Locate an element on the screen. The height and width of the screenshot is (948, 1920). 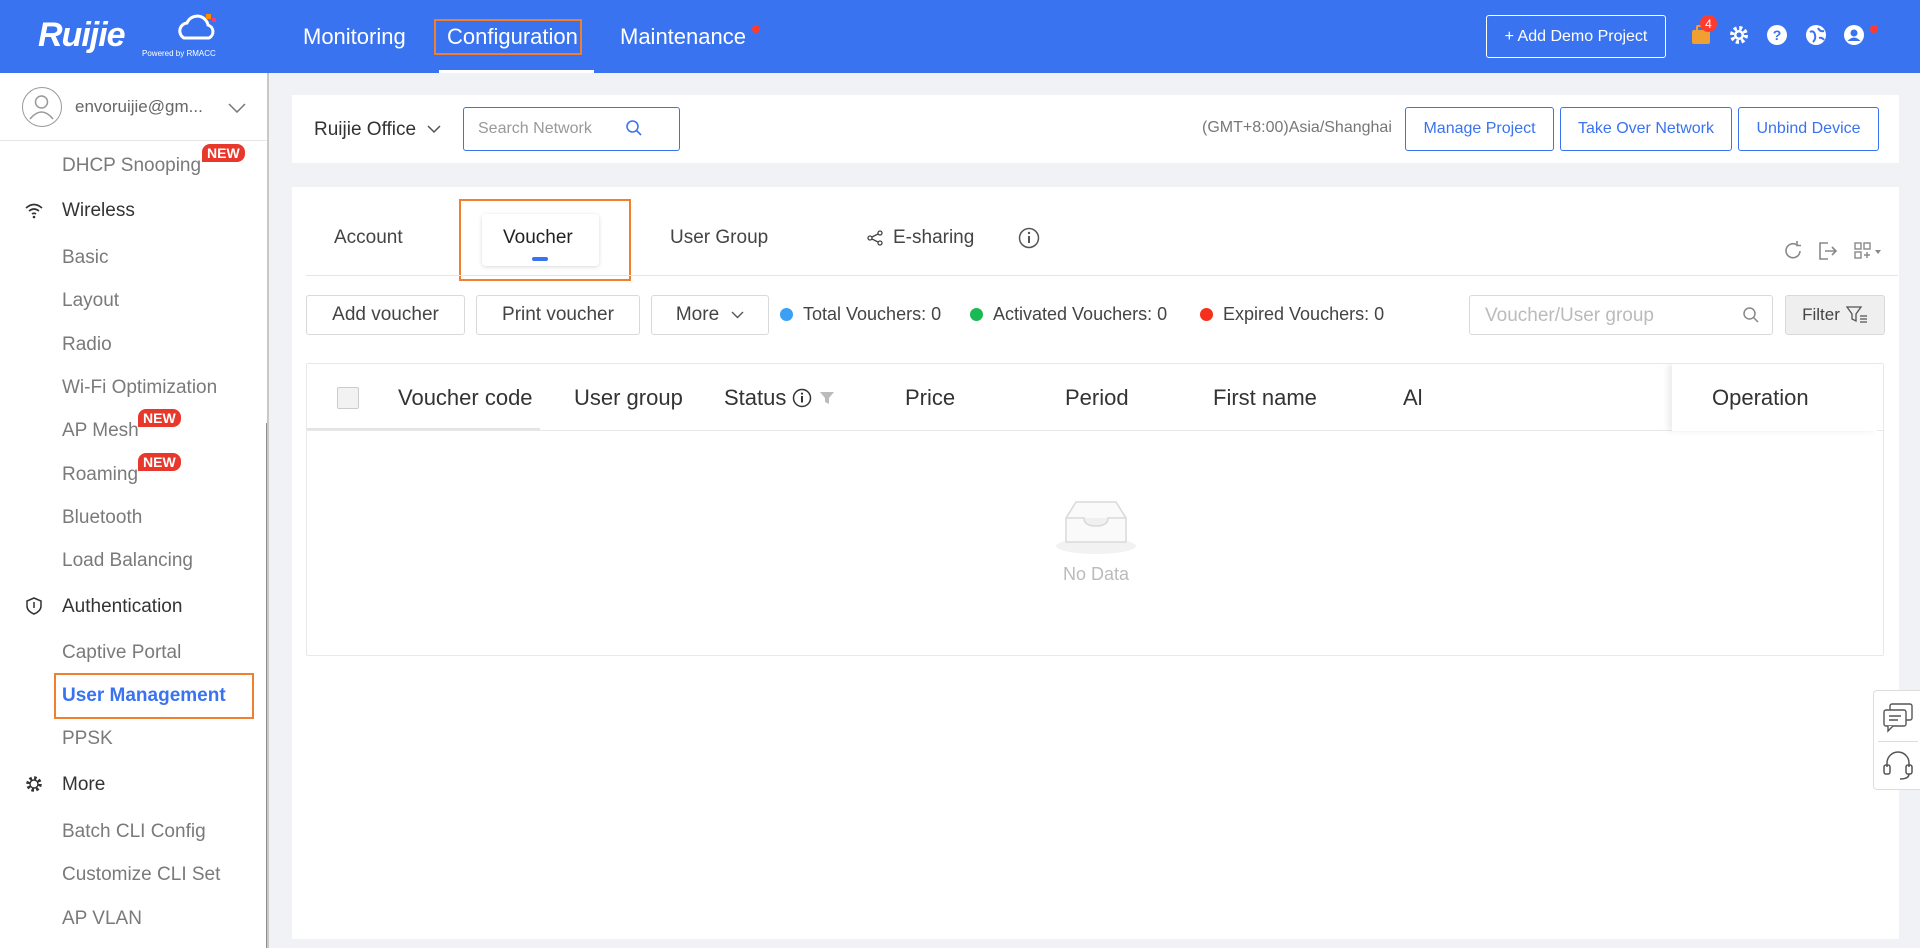
user-account-icon is located at coordinates (1854, 35).